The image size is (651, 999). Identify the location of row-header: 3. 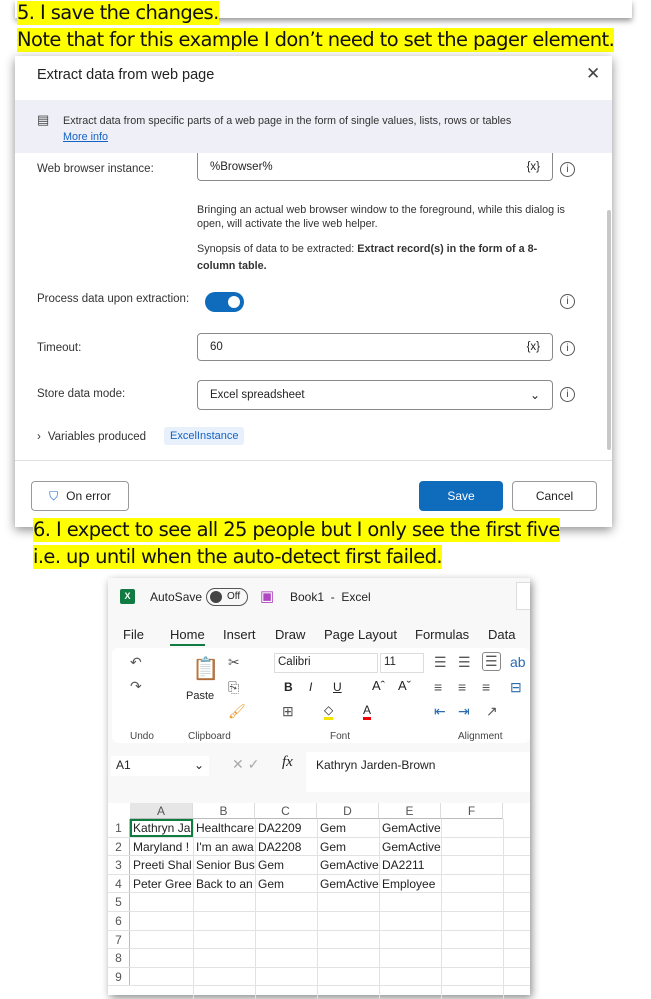
(119, 865).